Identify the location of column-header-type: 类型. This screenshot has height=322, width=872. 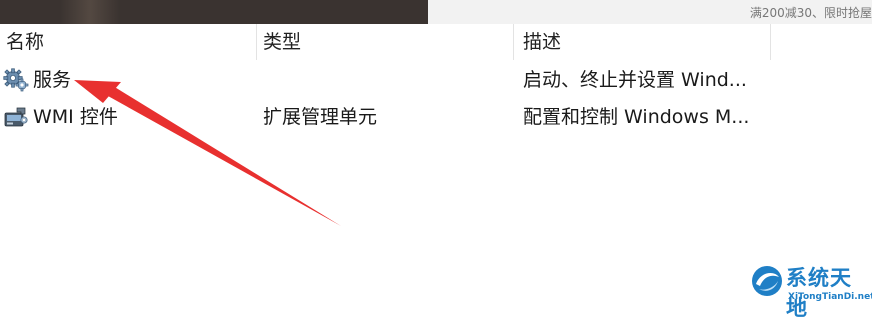
(282, 42).